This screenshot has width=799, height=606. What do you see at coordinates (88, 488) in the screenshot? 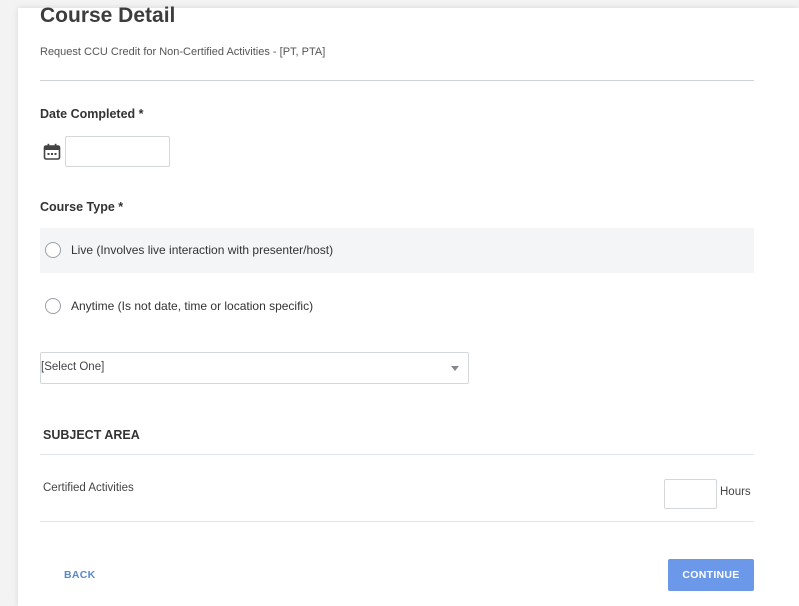
I see `certified-activities-label: Certified Activities` at bounding box center [88, 488].